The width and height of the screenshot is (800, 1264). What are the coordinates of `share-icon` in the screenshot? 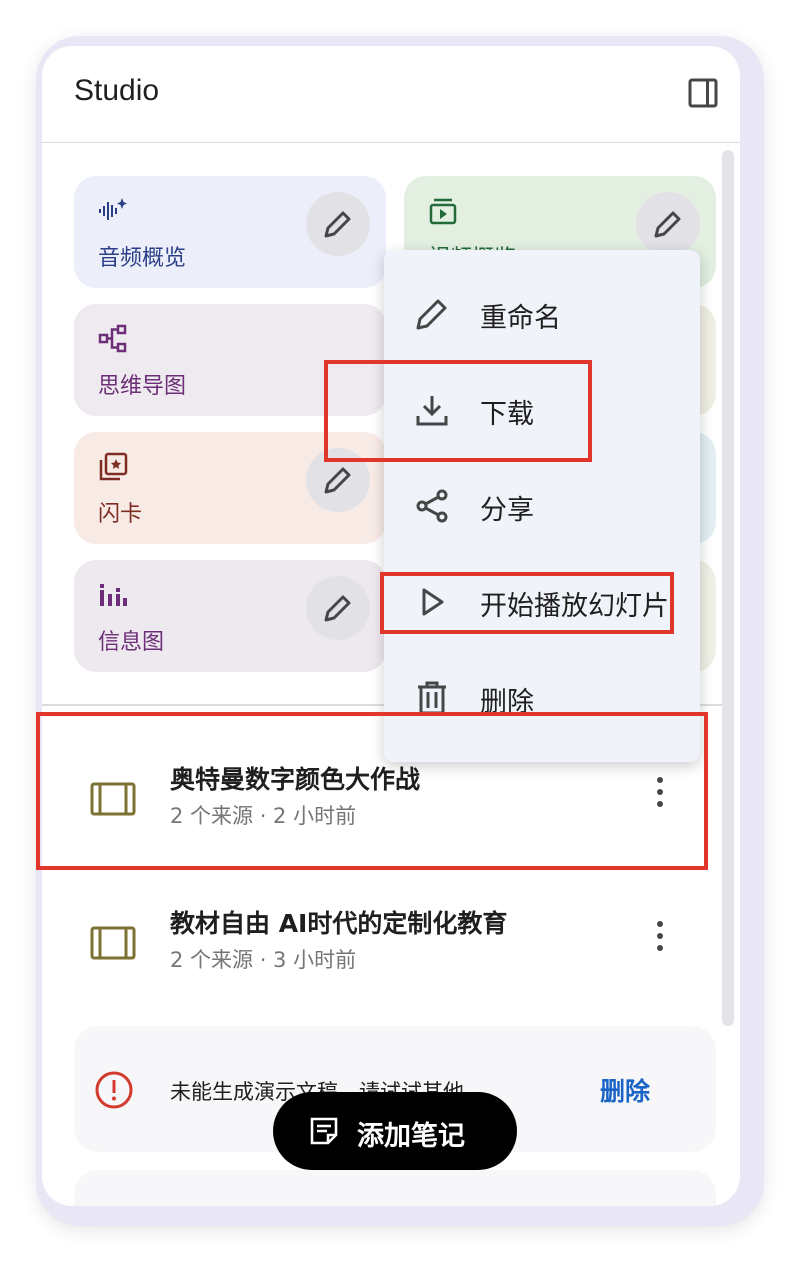 It's located at (432, 506).